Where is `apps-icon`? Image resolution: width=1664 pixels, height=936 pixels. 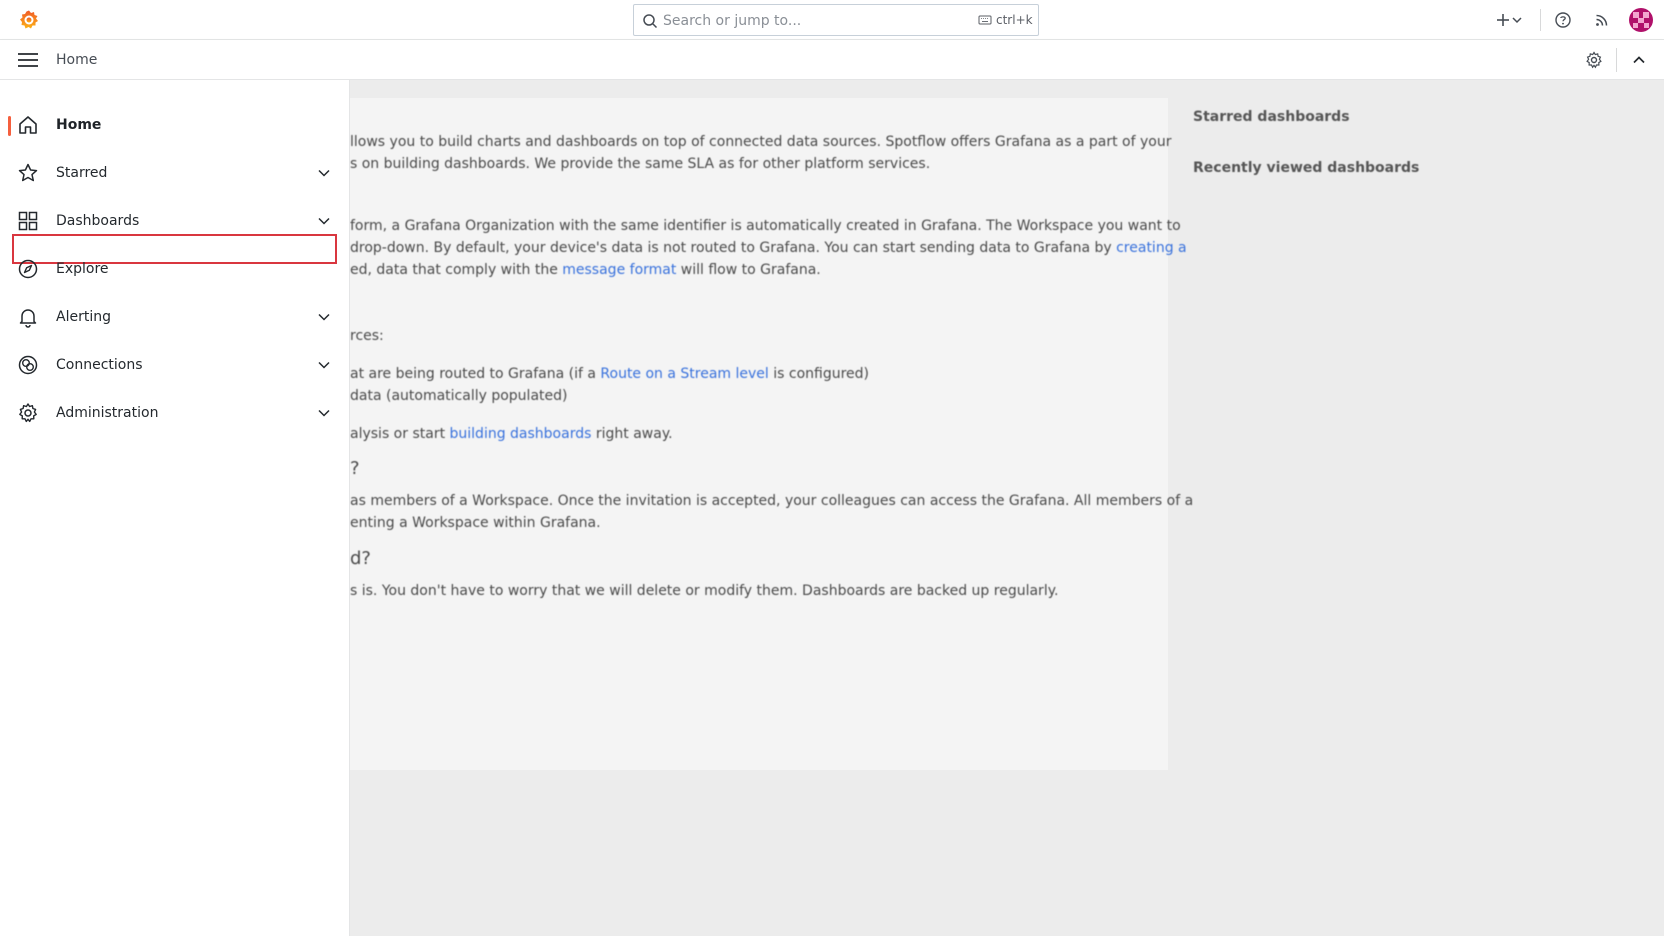
apps-icon is located at coordinates (28, 221).